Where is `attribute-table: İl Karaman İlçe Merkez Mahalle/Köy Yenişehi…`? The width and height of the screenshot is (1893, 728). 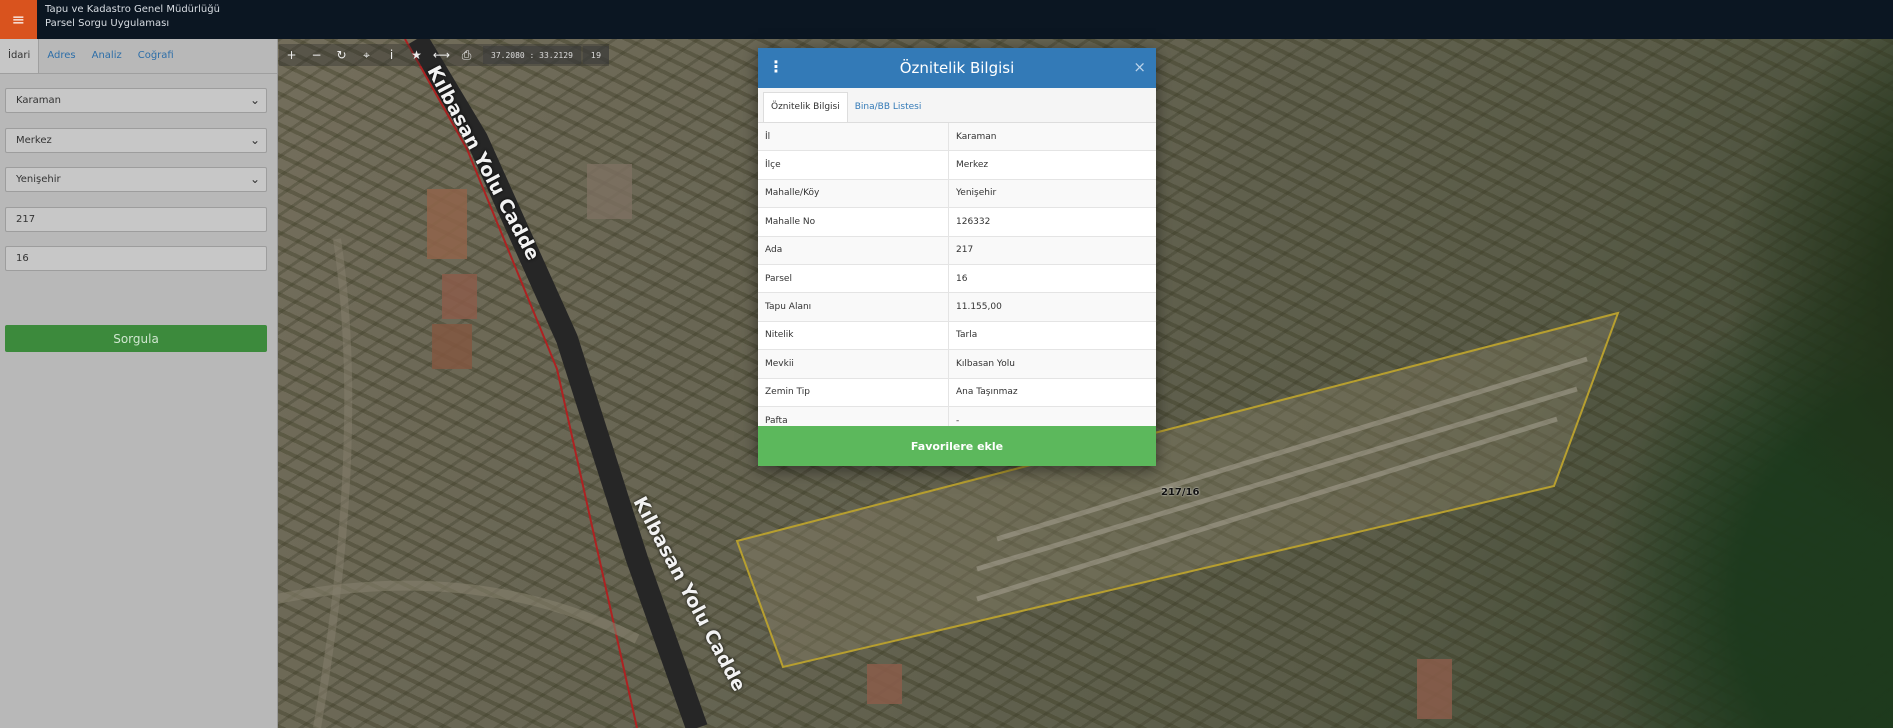 attribute-table: İl Karaman İlçe Merkez Mahalle/Köy Yenişehi… is located at coordinates (957, 279).